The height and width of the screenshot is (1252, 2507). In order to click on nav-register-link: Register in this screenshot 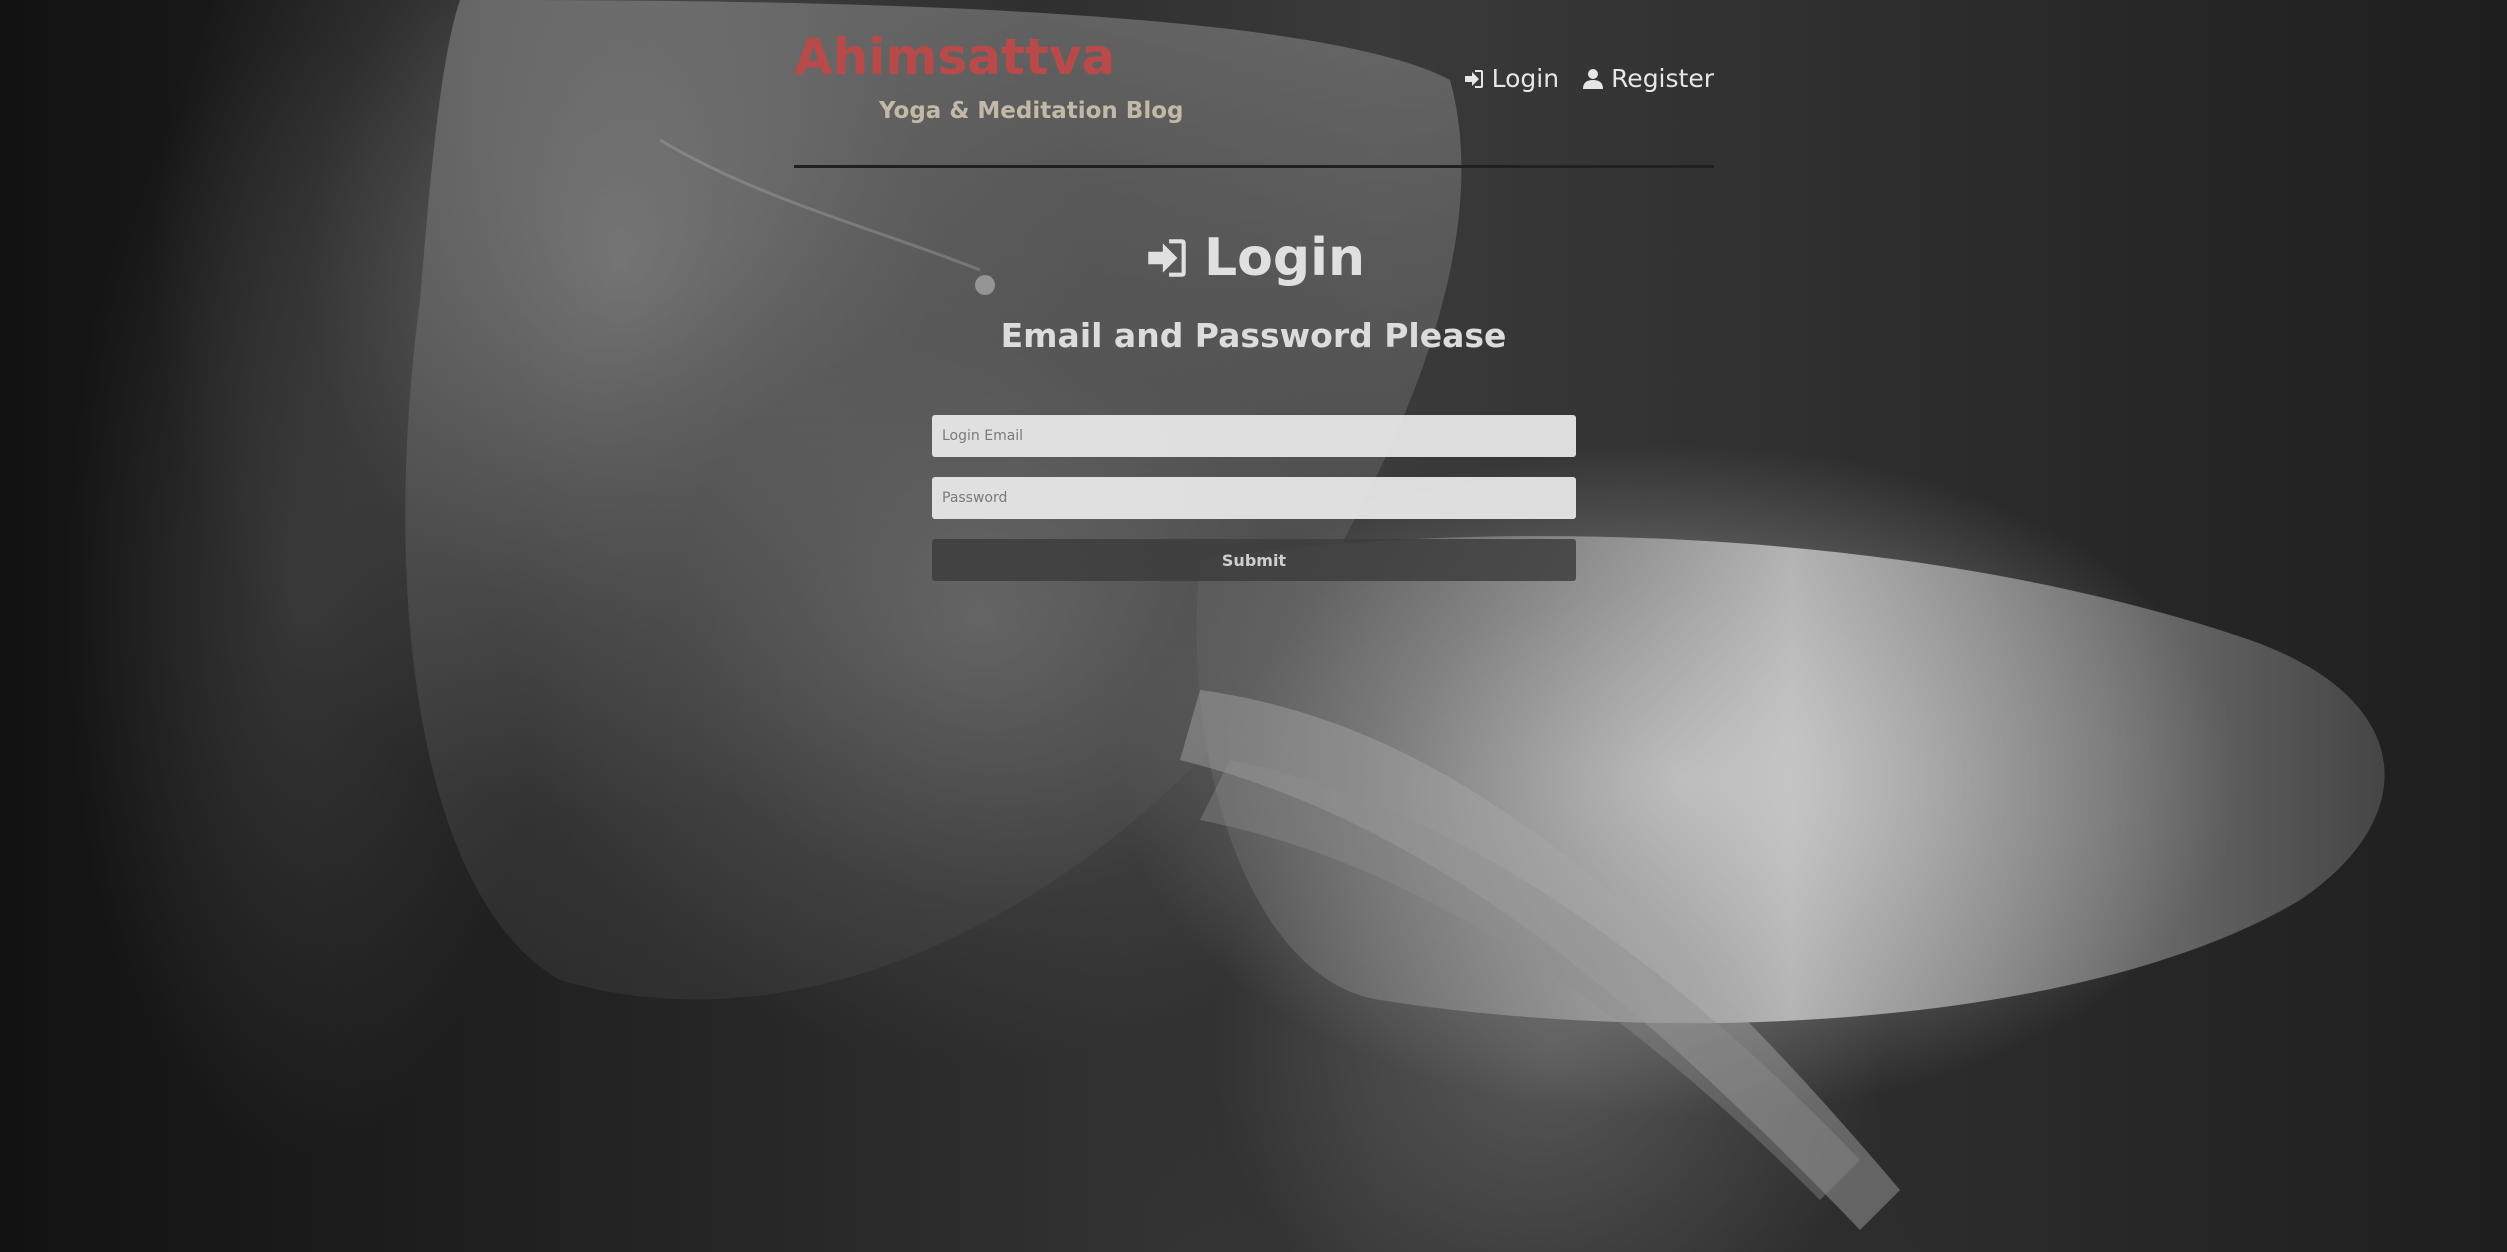, I will do `click(1647, 78)`.